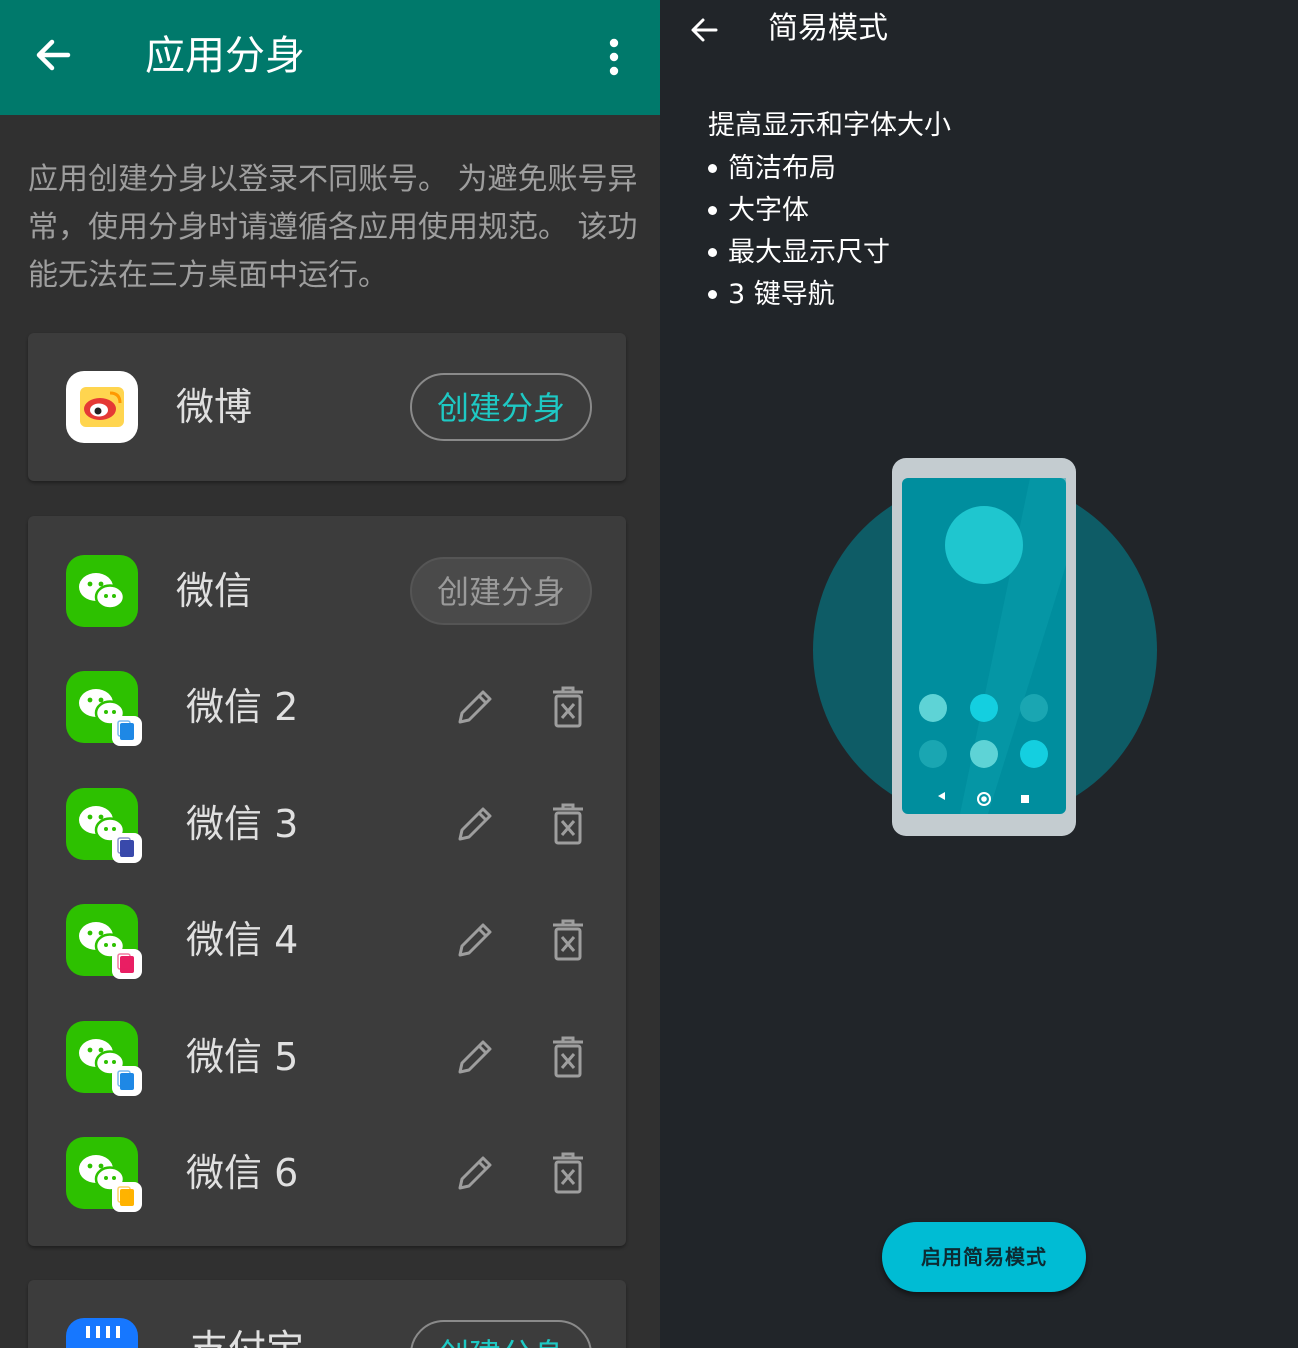 The width and height of the screenshot is (1298, 1348). What do you see at coordinates (330, 57) in the screenshot?
I see `app-bar: 应用分身` at bounding box center [330, 57].